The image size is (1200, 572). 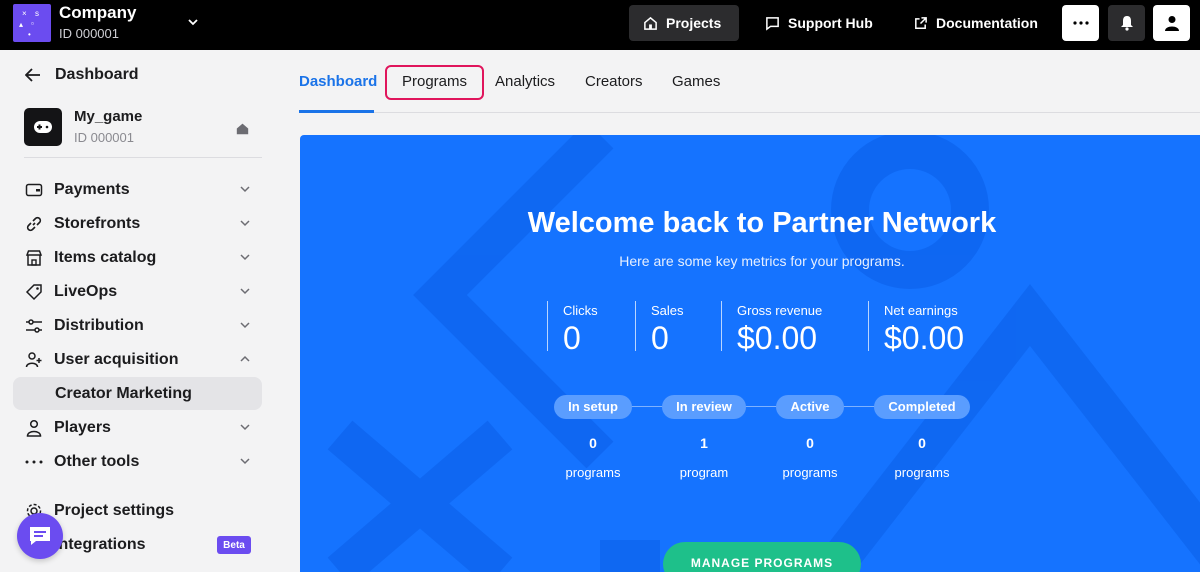 I want to click on sidebar-item-items-catalog: Items catalog, so click(x=138, y=258).